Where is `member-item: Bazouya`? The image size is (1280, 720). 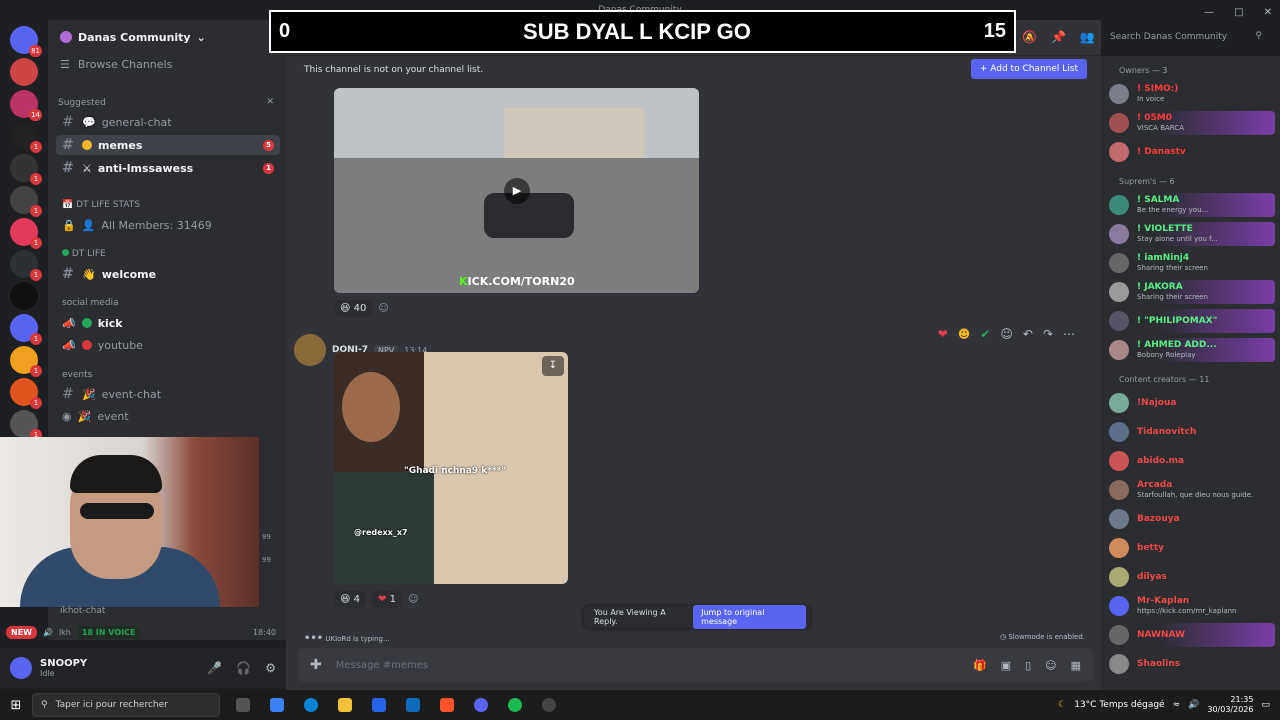 member-item: Bazouya is located at coordinates (1192, 519).